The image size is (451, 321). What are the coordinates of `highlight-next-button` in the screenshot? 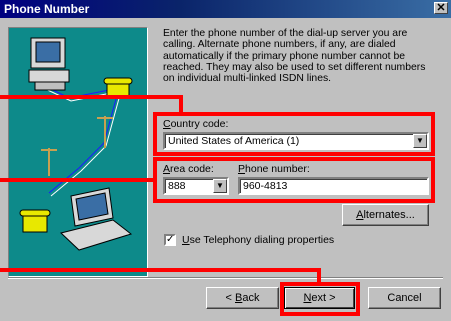 It's located at (320, 299).